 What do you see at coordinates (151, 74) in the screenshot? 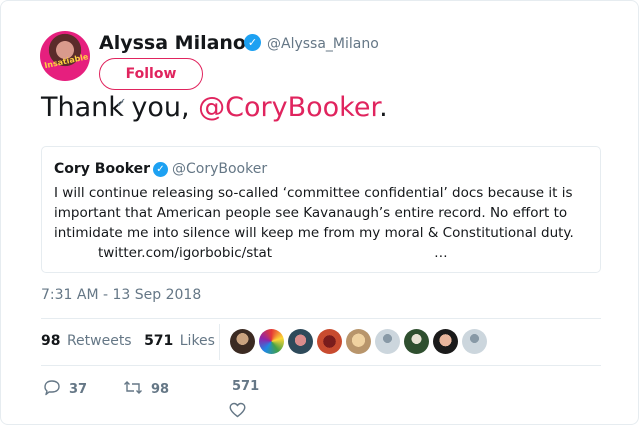
I see `follow-button: Follow` at bounding box center [151, 74].